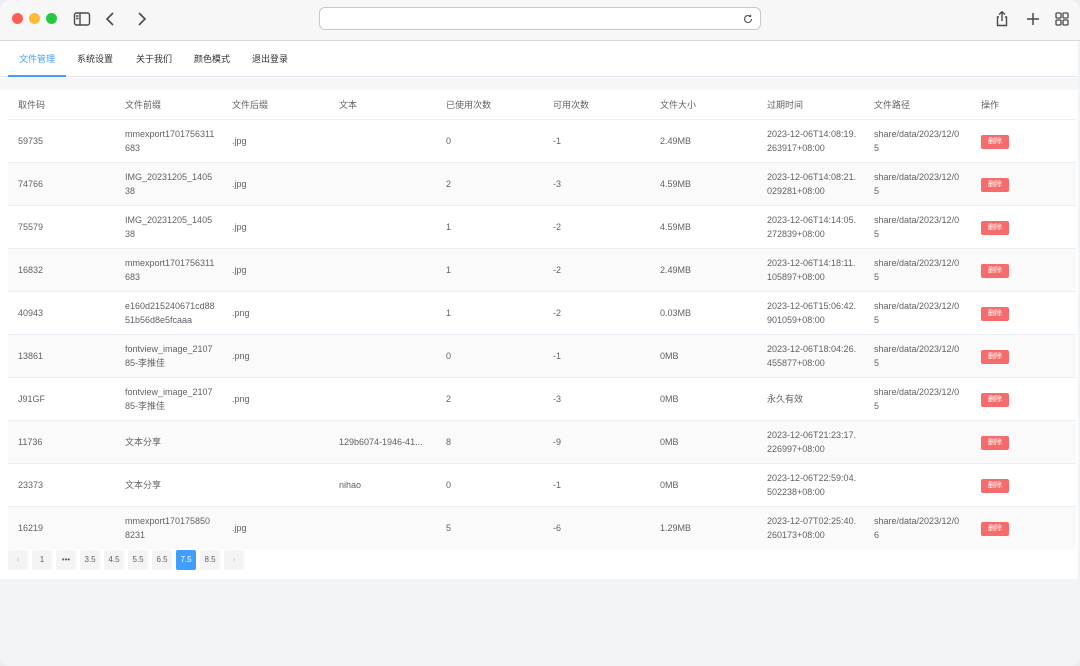 The width and height of the screenshot is (1080, 666). Describe the element at coordinates (138, 560) in the screenshot. I see `page-button: 5.5` at that location.